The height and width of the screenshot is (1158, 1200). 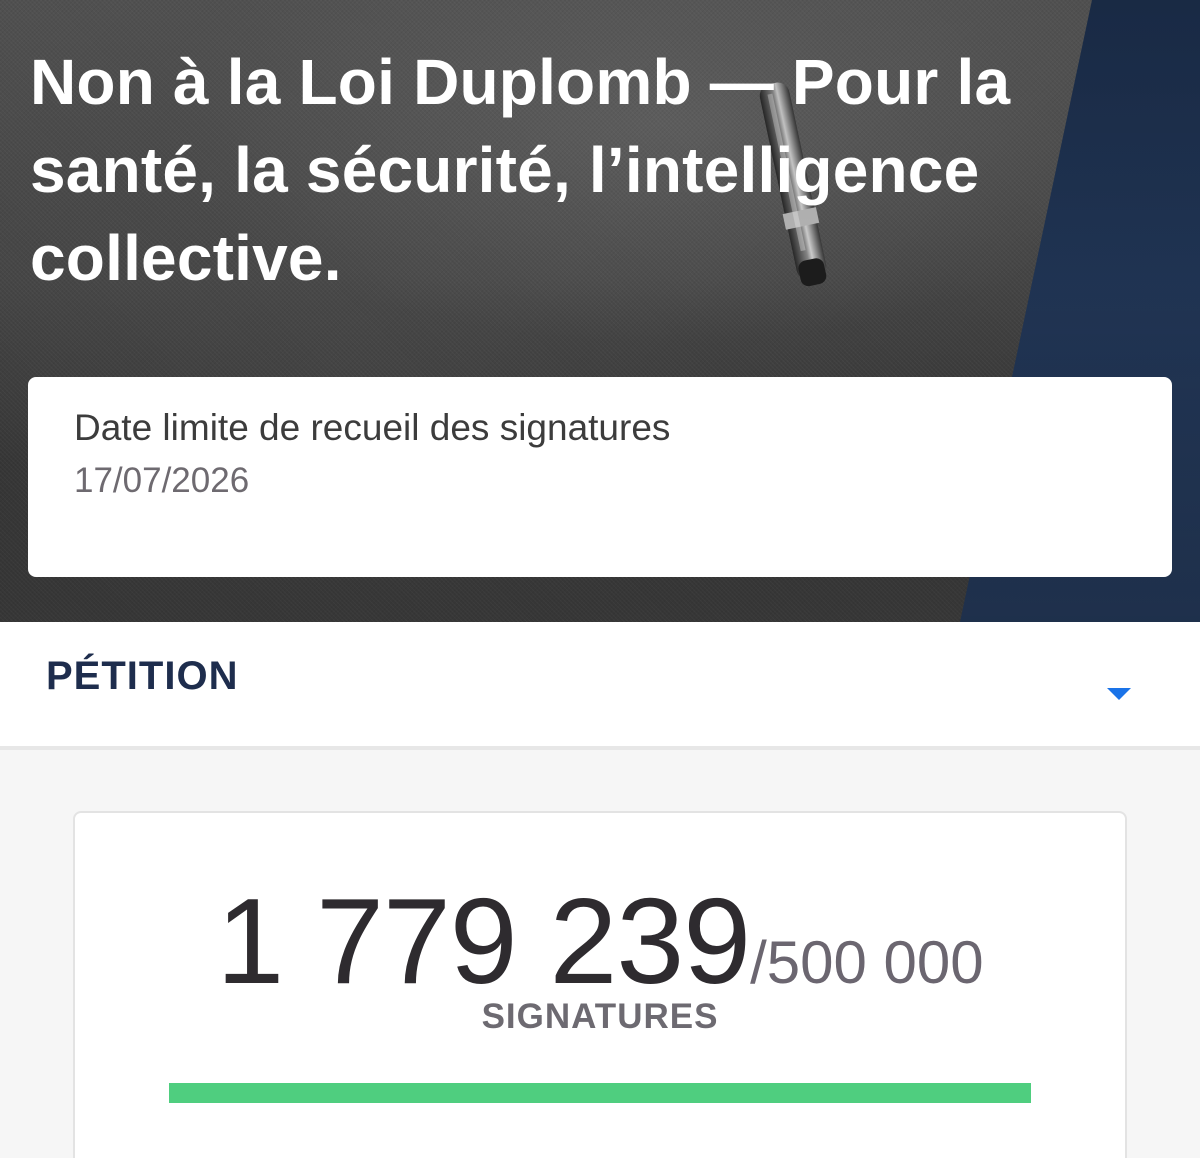 I want to click on signature-goal: /500 000, so click(x=867, y=962).